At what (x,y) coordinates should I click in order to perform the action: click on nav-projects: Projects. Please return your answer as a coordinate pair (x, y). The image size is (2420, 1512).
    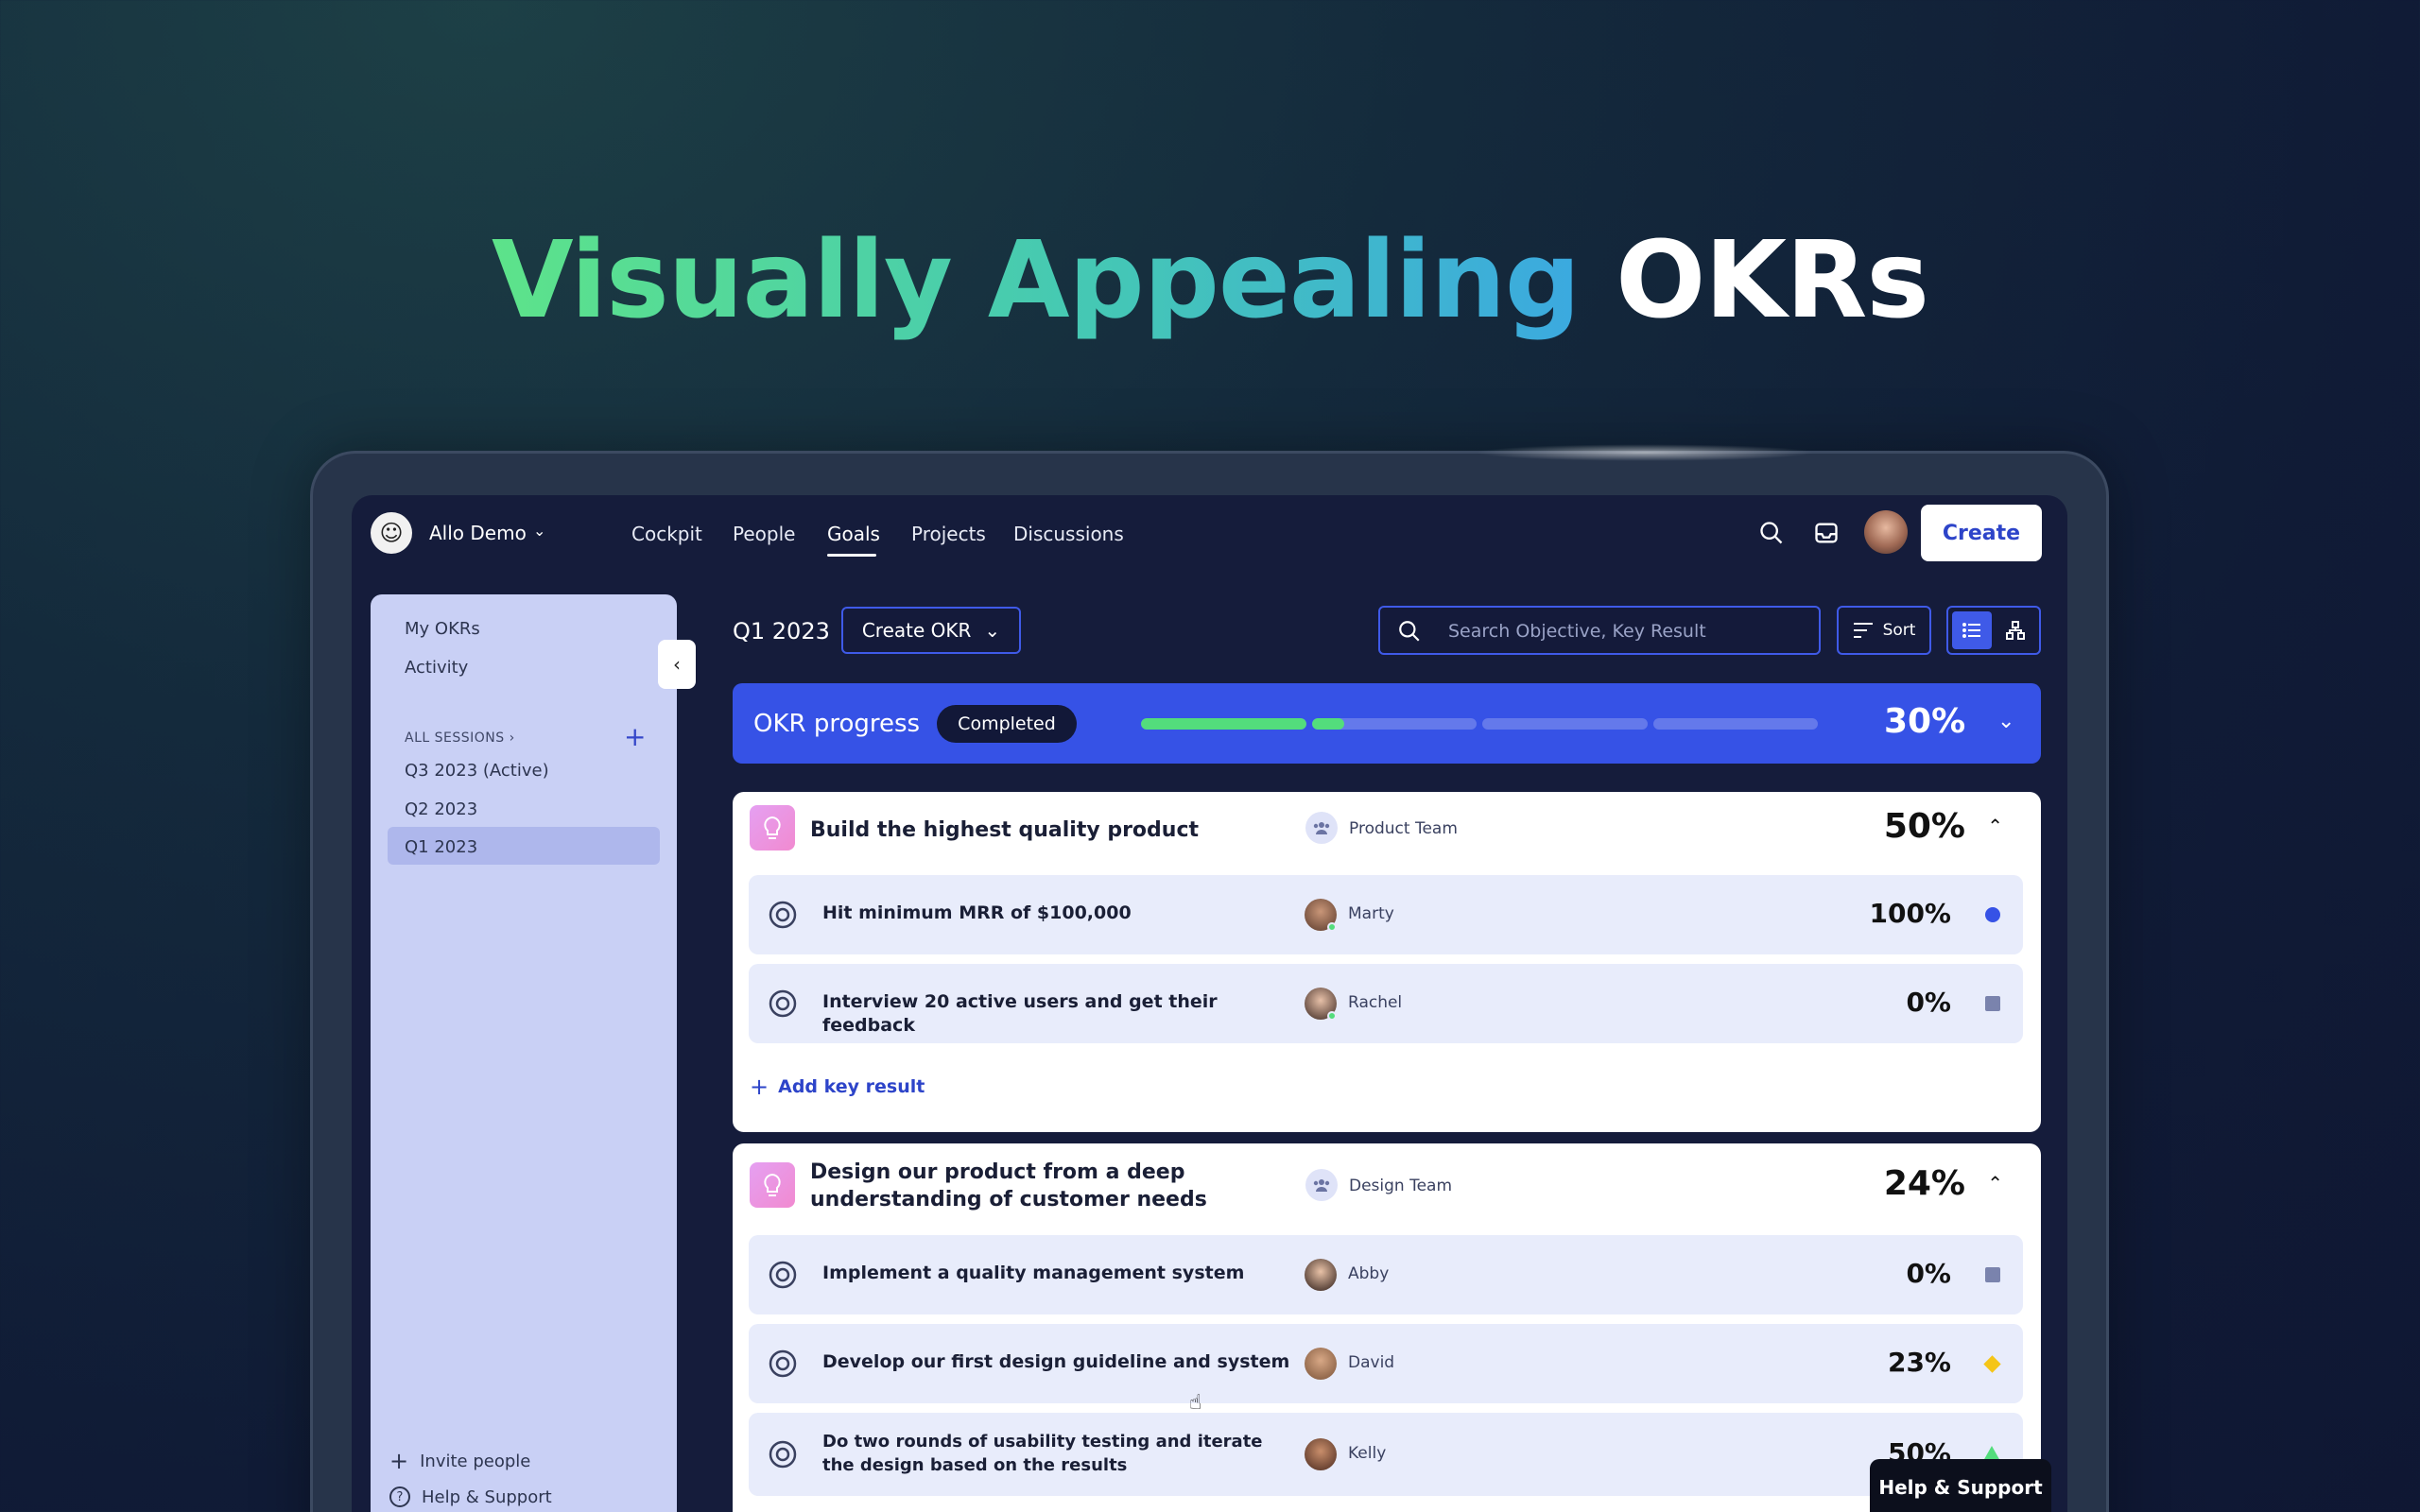
    Looking at the image, I should click on (948, 534).